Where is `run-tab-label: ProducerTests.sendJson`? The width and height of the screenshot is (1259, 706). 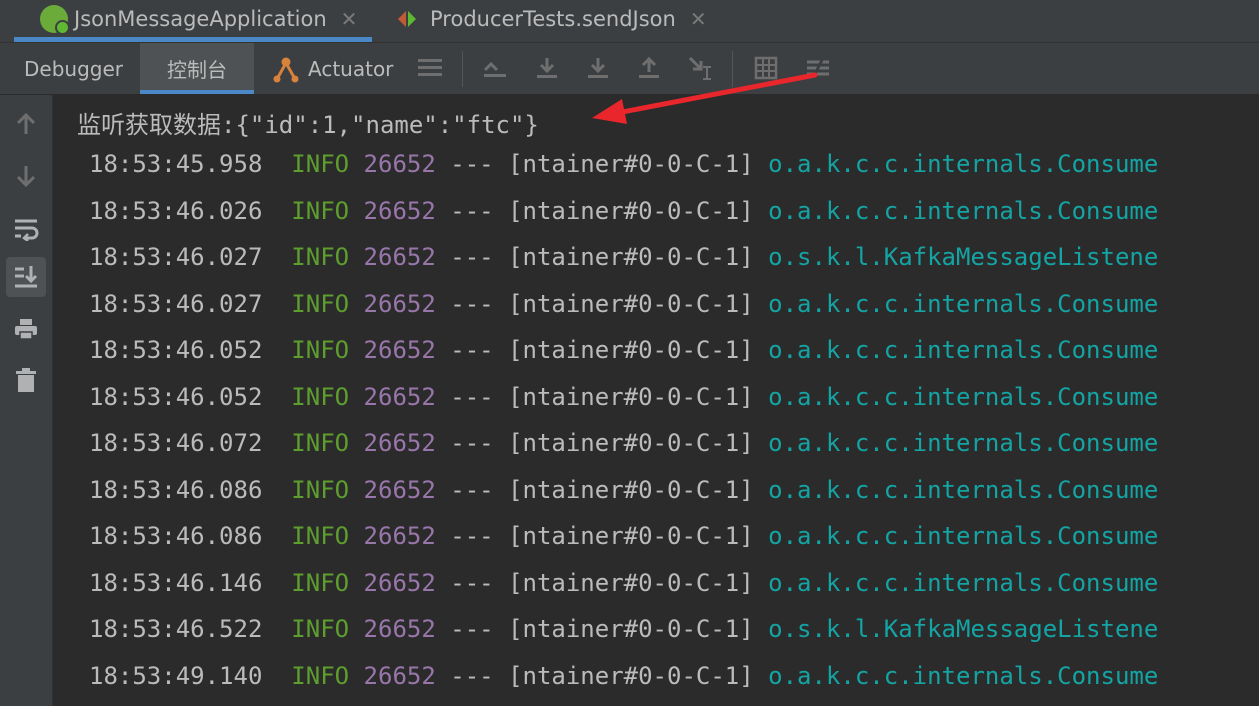 run-tab-label: ProducerTests.sendJson is located at coordinates (553, 19).